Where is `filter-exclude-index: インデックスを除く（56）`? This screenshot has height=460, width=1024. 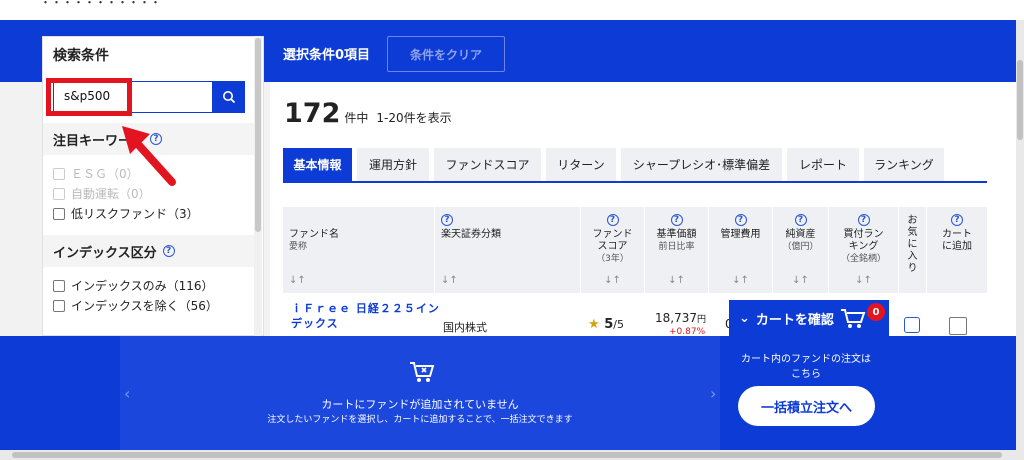 filter-exclude-index: インデックスを除く（56） is located at coordinates (135, 305).